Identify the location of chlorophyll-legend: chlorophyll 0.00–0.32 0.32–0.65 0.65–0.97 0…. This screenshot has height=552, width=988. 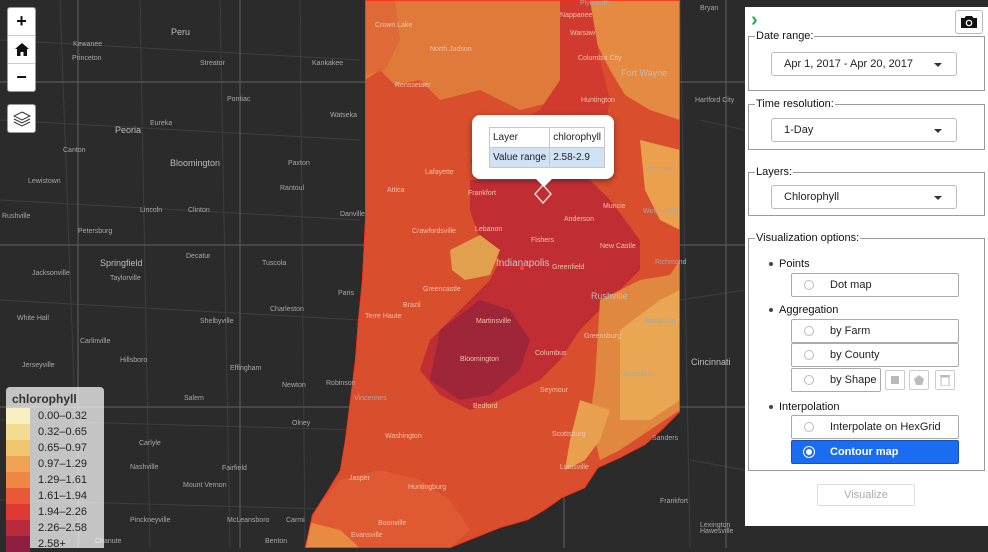
(55, 469).